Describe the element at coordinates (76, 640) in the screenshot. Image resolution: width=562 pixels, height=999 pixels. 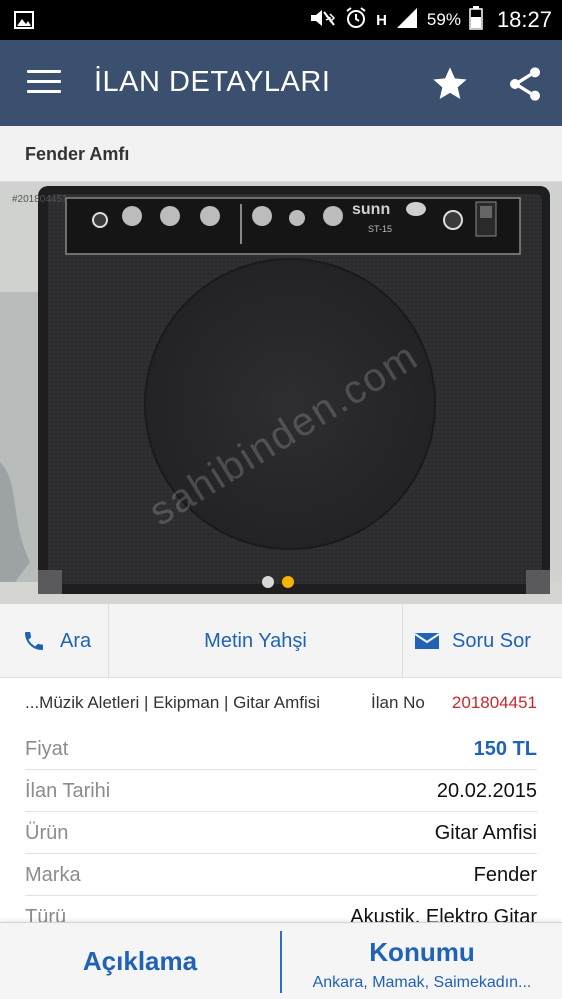
I see `call-label: Ara` at that location.